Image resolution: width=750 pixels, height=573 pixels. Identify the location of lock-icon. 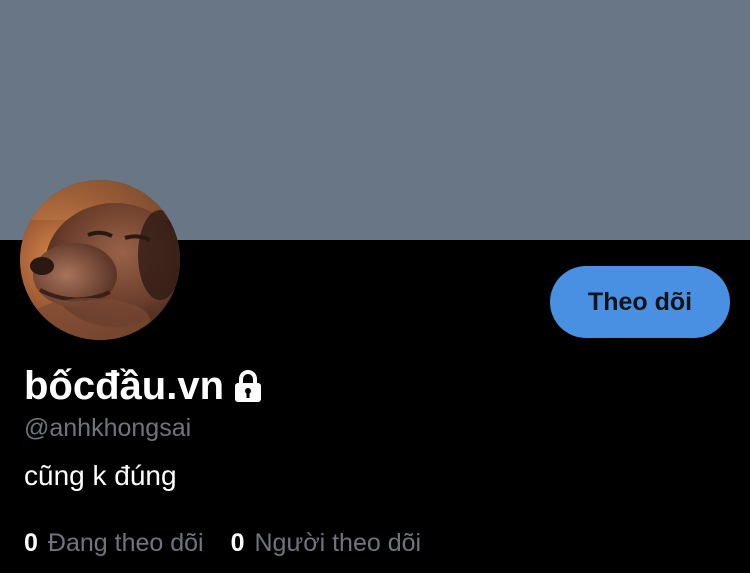
(248, 386).